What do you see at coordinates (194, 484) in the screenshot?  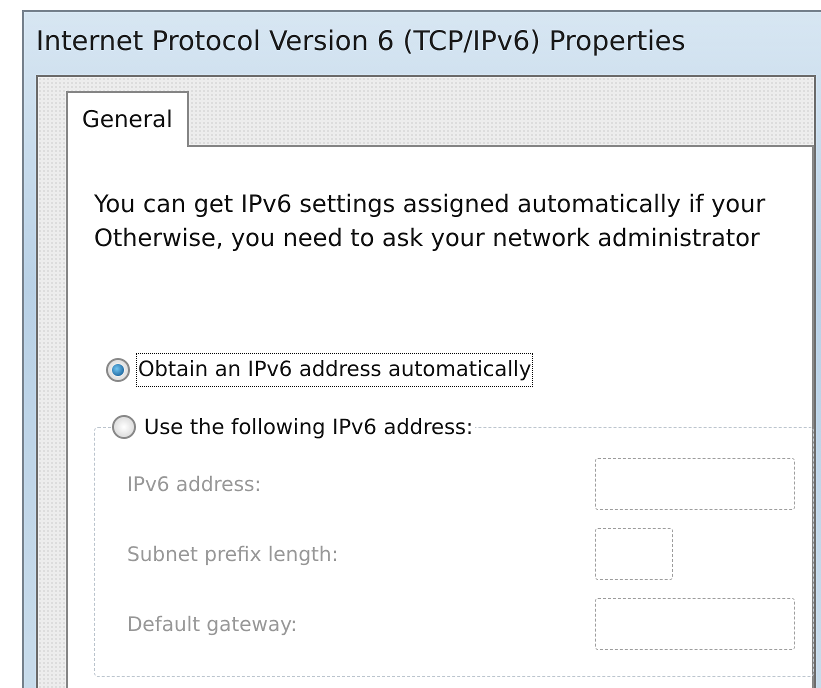 I see `field-label: IPv6 address:` at bounding box center [194, 484].